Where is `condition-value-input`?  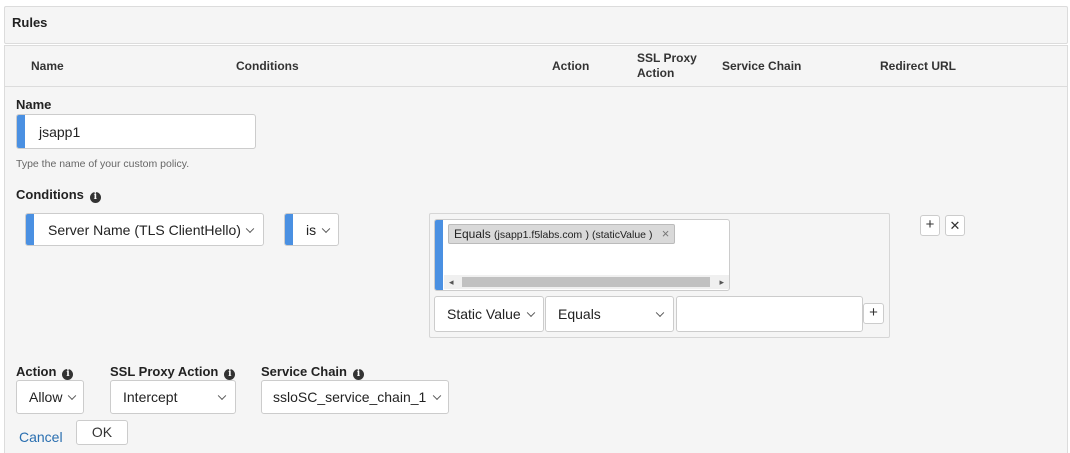 condition-value-input is located at coordinates (769, 314).